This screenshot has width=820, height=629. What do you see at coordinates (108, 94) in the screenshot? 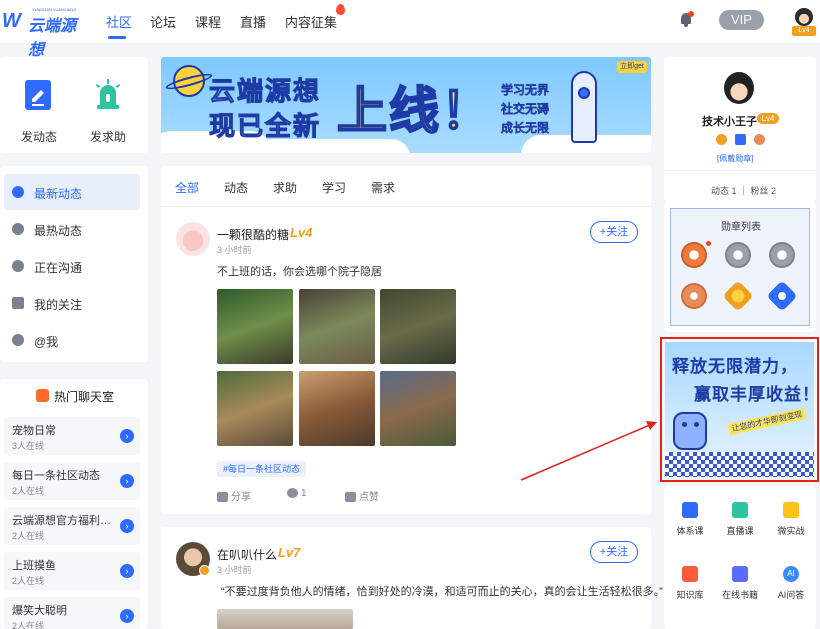
I see `alarm-help-icon` at bounding box center [108, 94].